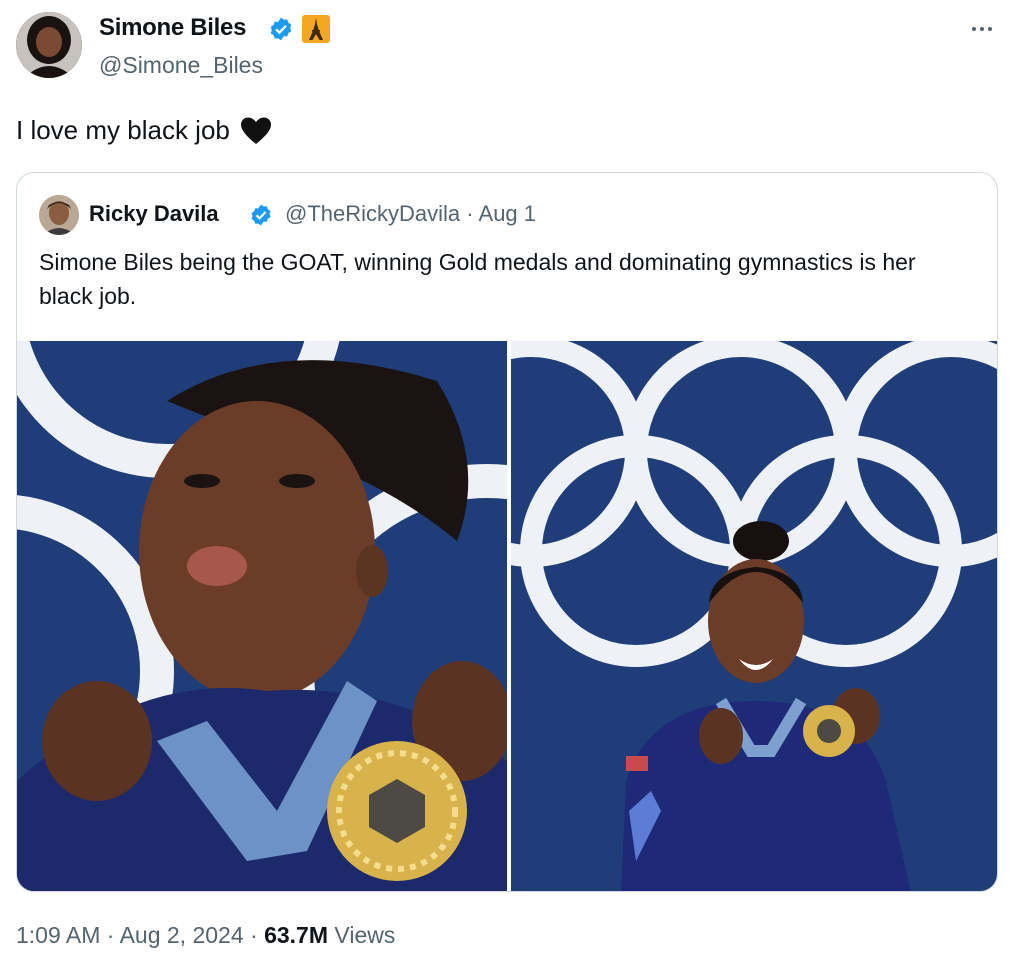  Describe the element at coordinates (296, 935) in the screenshot. I see `views-count: 63.7M` at that location.